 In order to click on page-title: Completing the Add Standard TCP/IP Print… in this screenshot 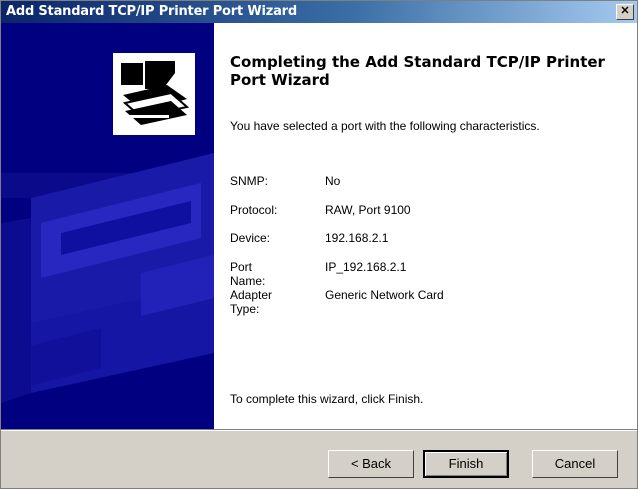, I will do `click(417, 71)`.